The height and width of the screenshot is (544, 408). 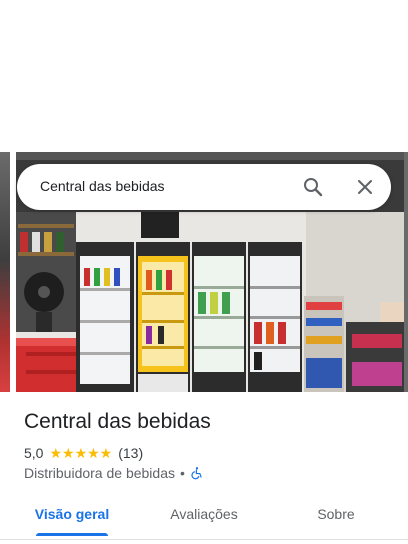 I want to click on search-bar: Central das bebidas, so click(x=204, y=187).